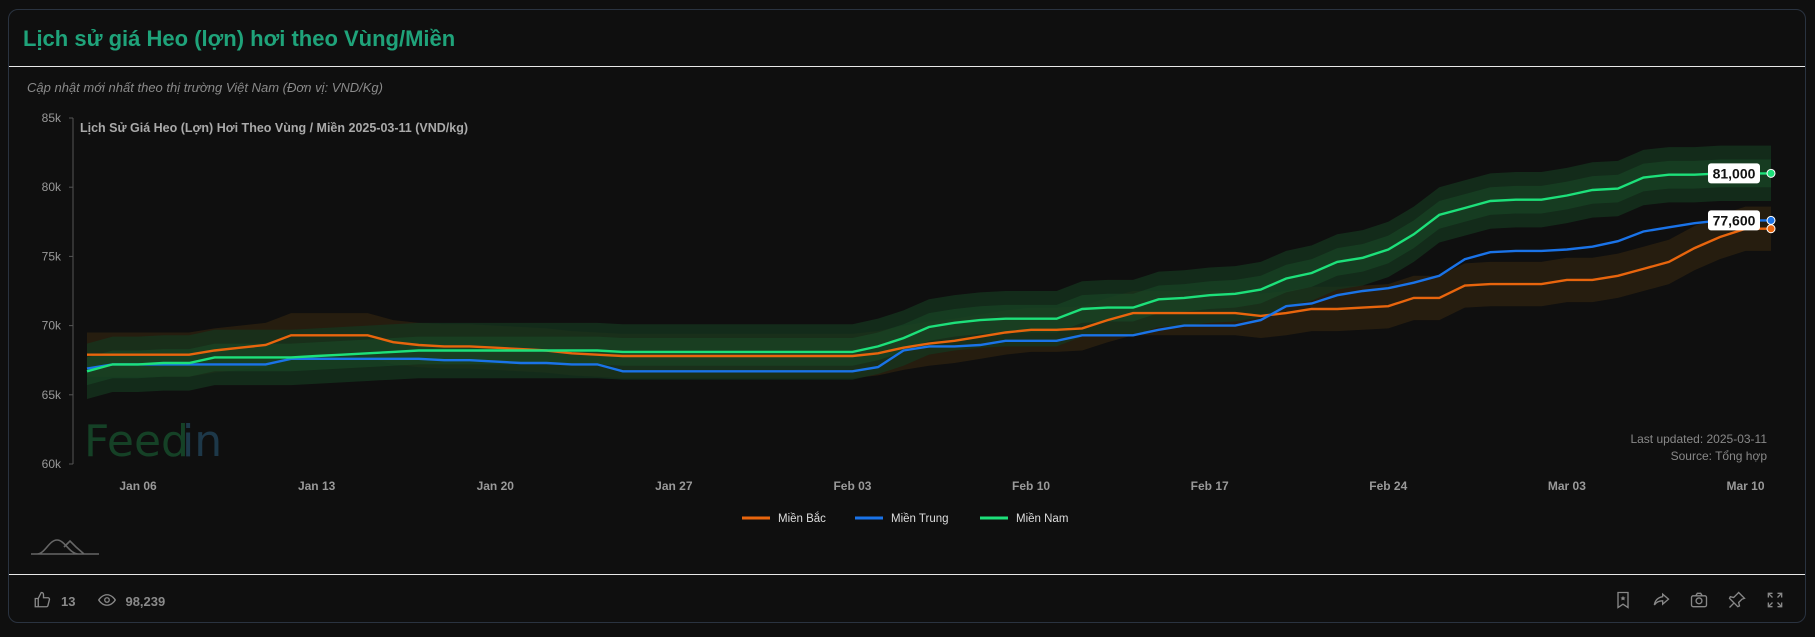 This screenshot has height=637, width=1815. What do you see at coordinates (317, 486) in the screenshot?
I see `x-tick-label: Jan 13` at bounding box center [317, 486].